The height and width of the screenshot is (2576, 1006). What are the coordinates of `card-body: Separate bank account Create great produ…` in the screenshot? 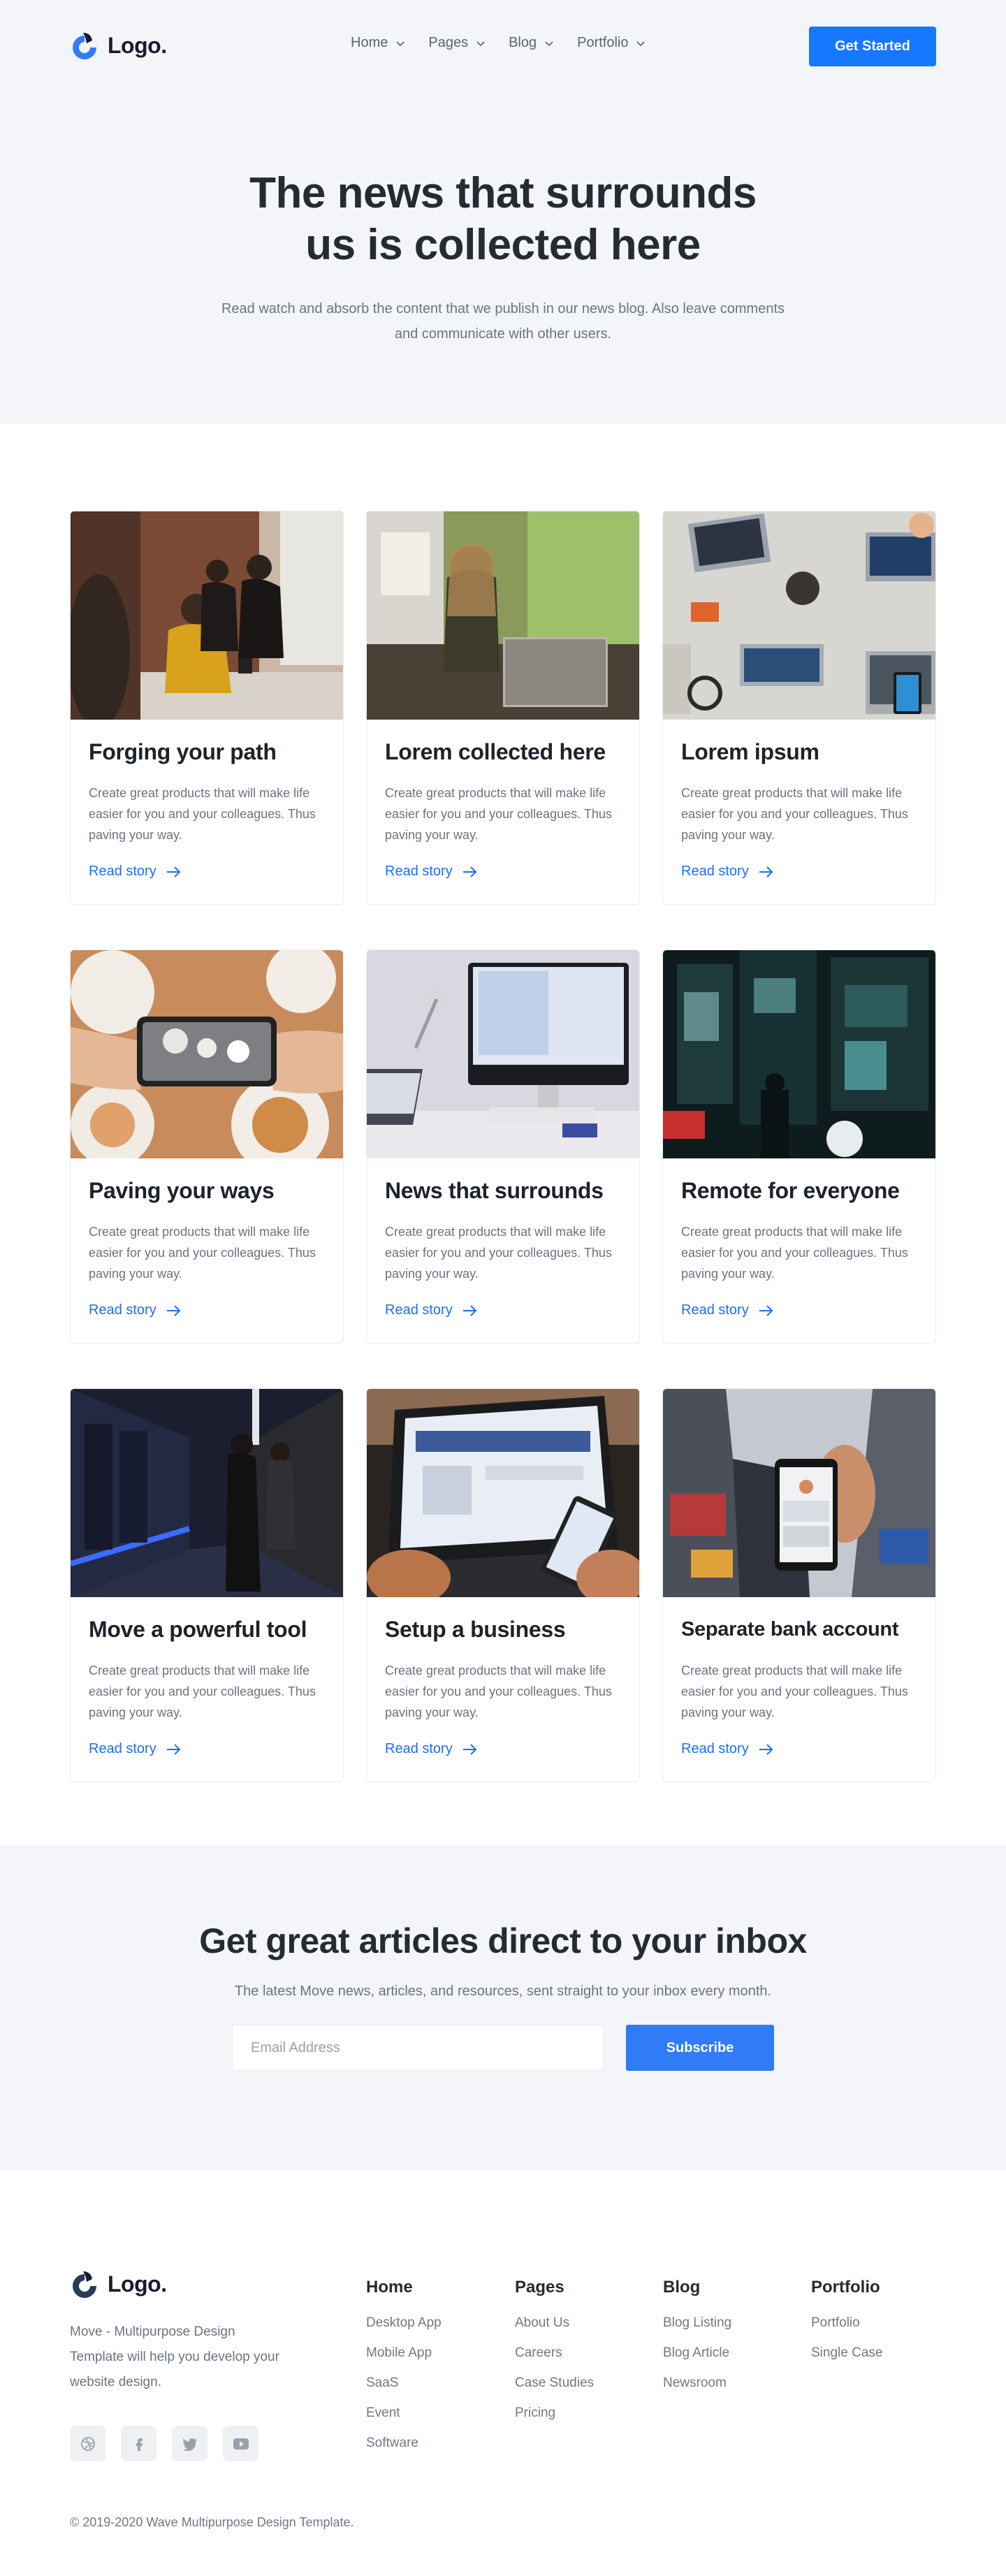 It's located at (799, 1677).